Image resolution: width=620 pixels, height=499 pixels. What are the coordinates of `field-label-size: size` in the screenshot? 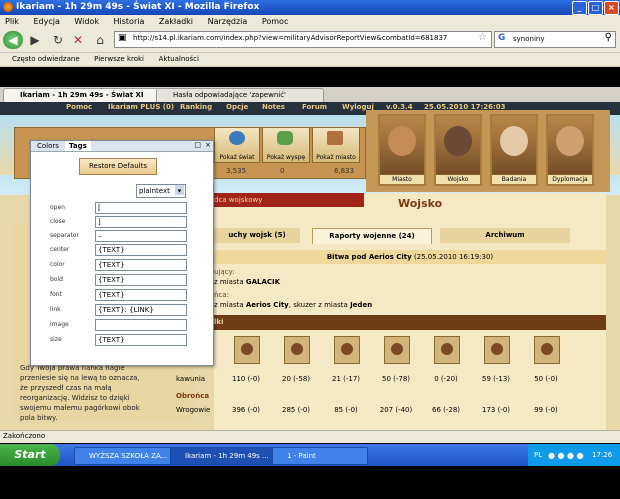 It's located at (56, 339).